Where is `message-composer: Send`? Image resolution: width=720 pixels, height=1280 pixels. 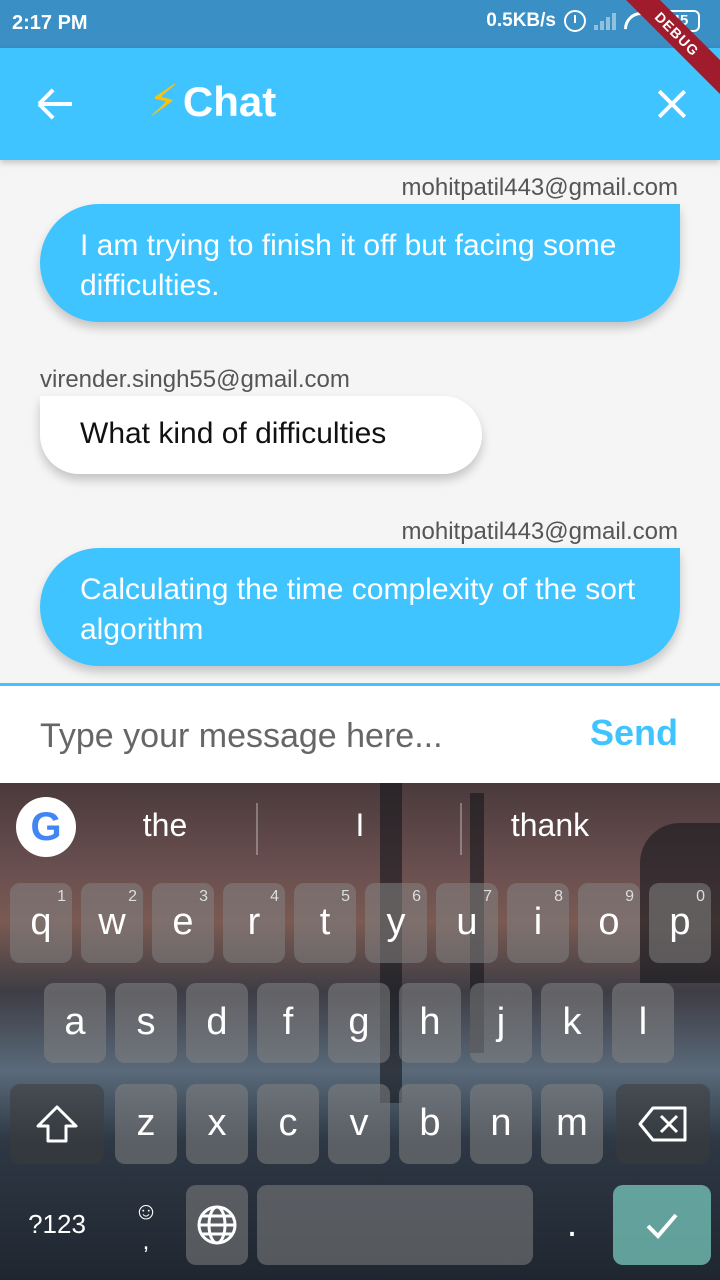 message-composer: Send is located at coordinates (360, 733).